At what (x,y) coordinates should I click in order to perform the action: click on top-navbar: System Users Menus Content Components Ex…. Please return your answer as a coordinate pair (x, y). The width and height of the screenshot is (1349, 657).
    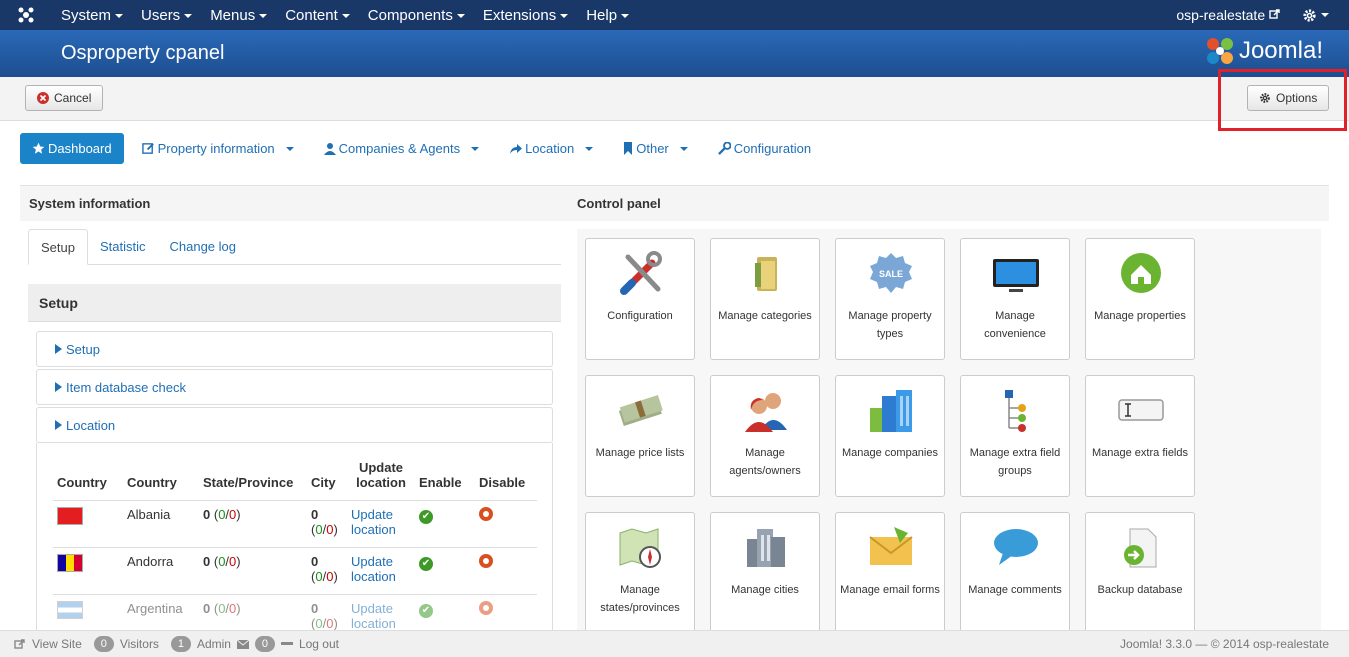
    Looking at the image, I should click on (674, 15).